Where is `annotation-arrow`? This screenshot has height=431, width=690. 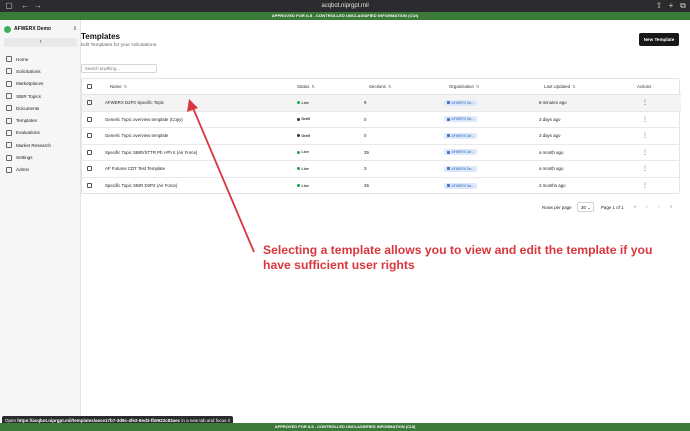
annotation-arrow is located at coordinates (221, 176).